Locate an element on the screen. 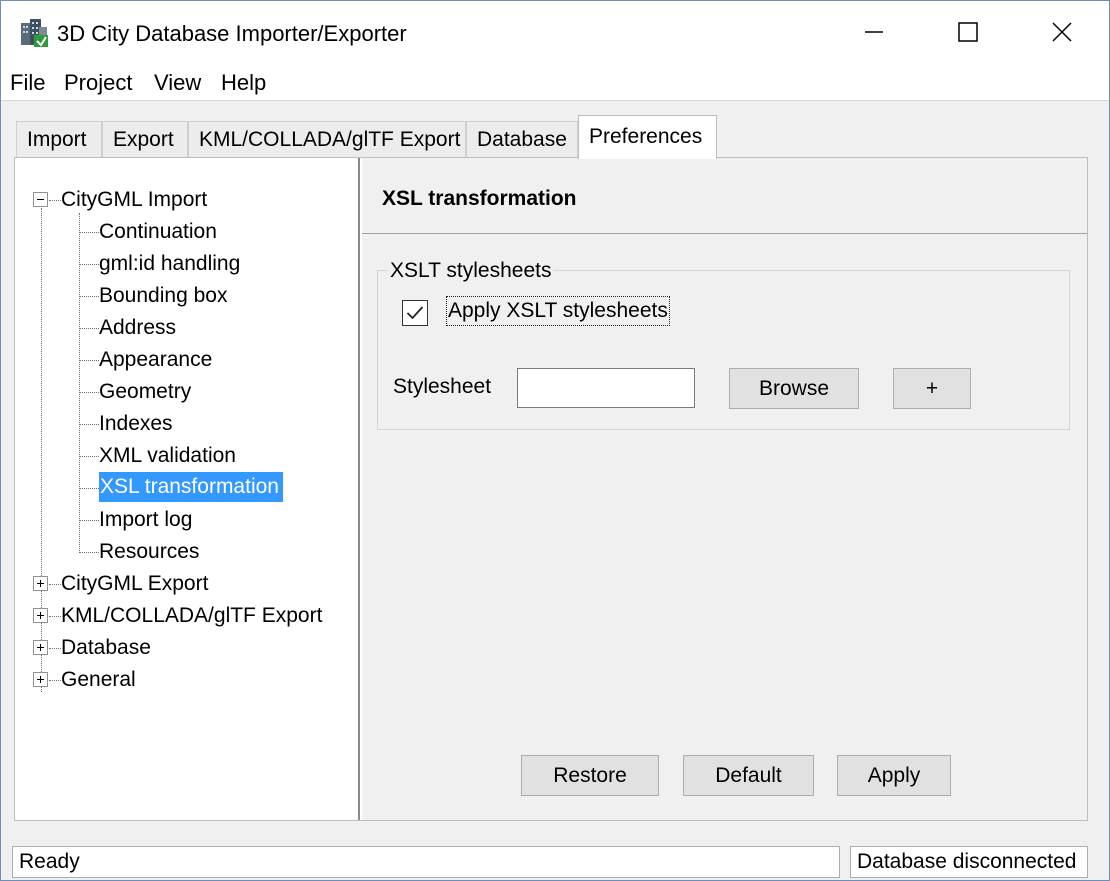 This screenshot has height=881, width=1110. status-text: Ready is located at coordinates (49, 861).